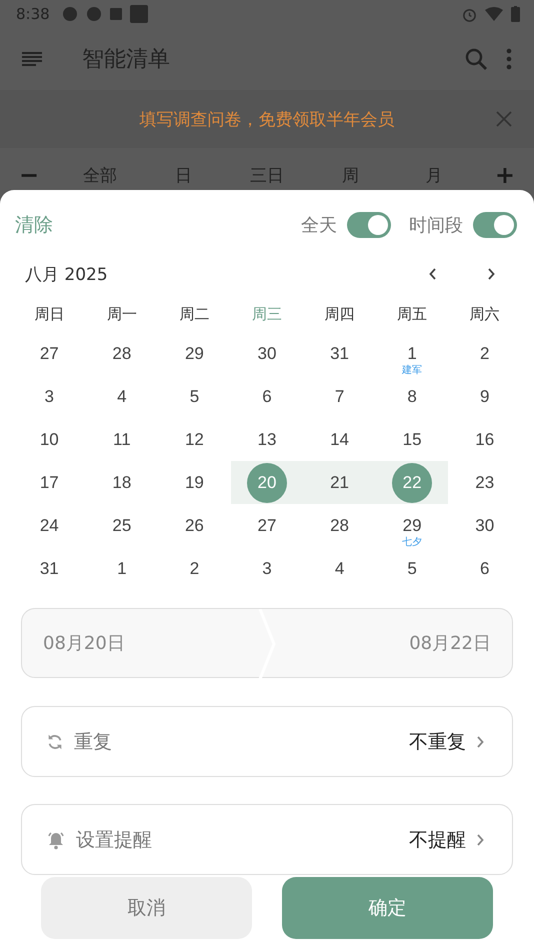 The height and width of the screenshot is (950, 534). I want to click on option-label: 设置提醒, so click(114, 840).